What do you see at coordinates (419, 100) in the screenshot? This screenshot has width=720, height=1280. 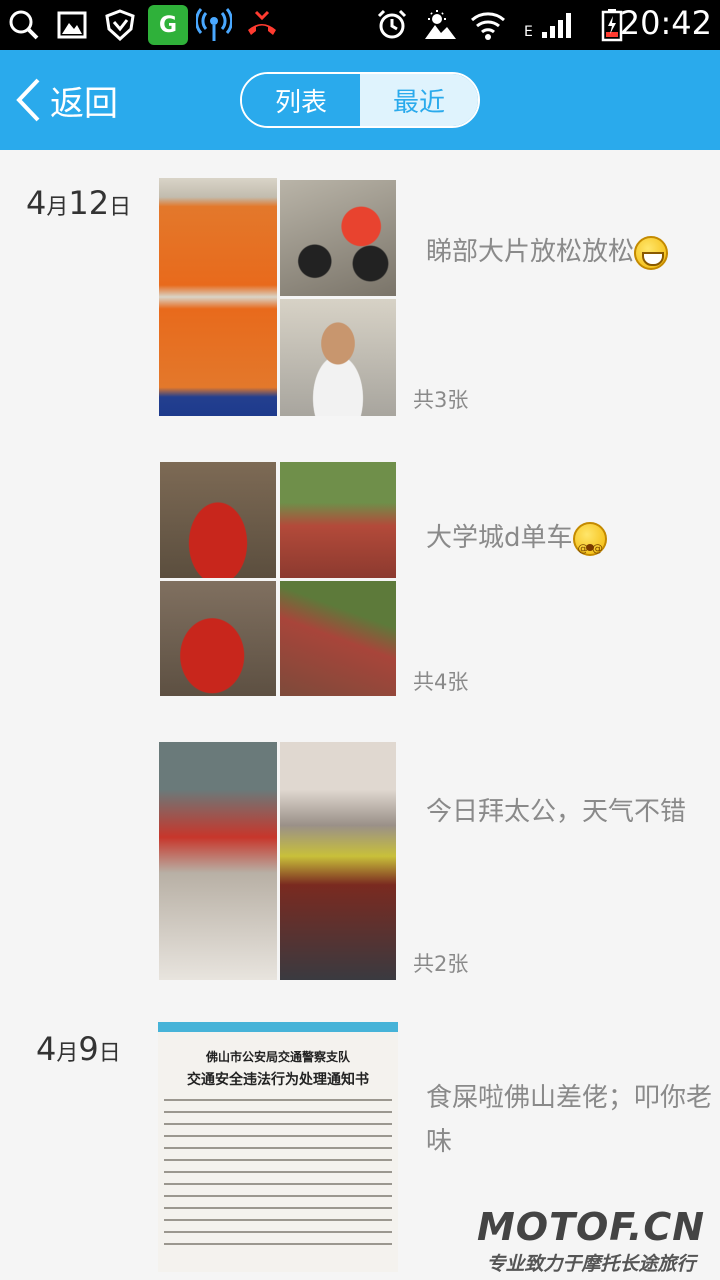 I see `tab-recent: 最近` at bounding box center [419, 100].